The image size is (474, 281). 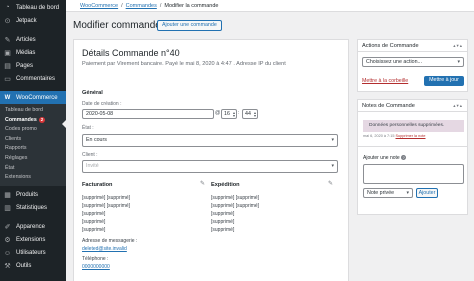 I want to click on client-label: Client :, so click(x=90, y=155).